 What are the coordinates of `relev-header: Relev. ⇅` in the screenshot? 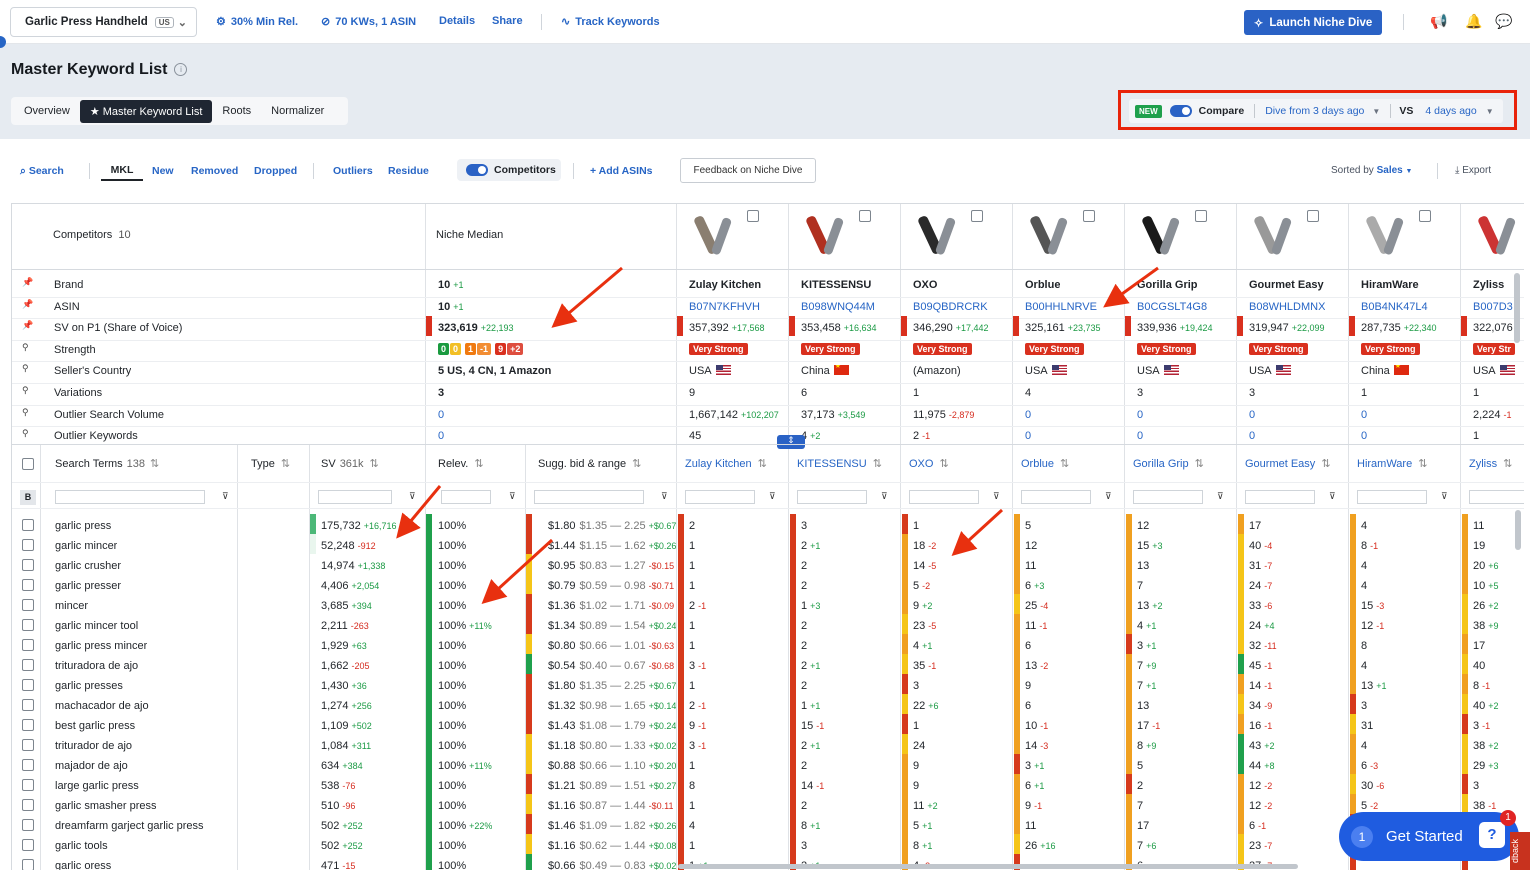 It's located at (461, 463).